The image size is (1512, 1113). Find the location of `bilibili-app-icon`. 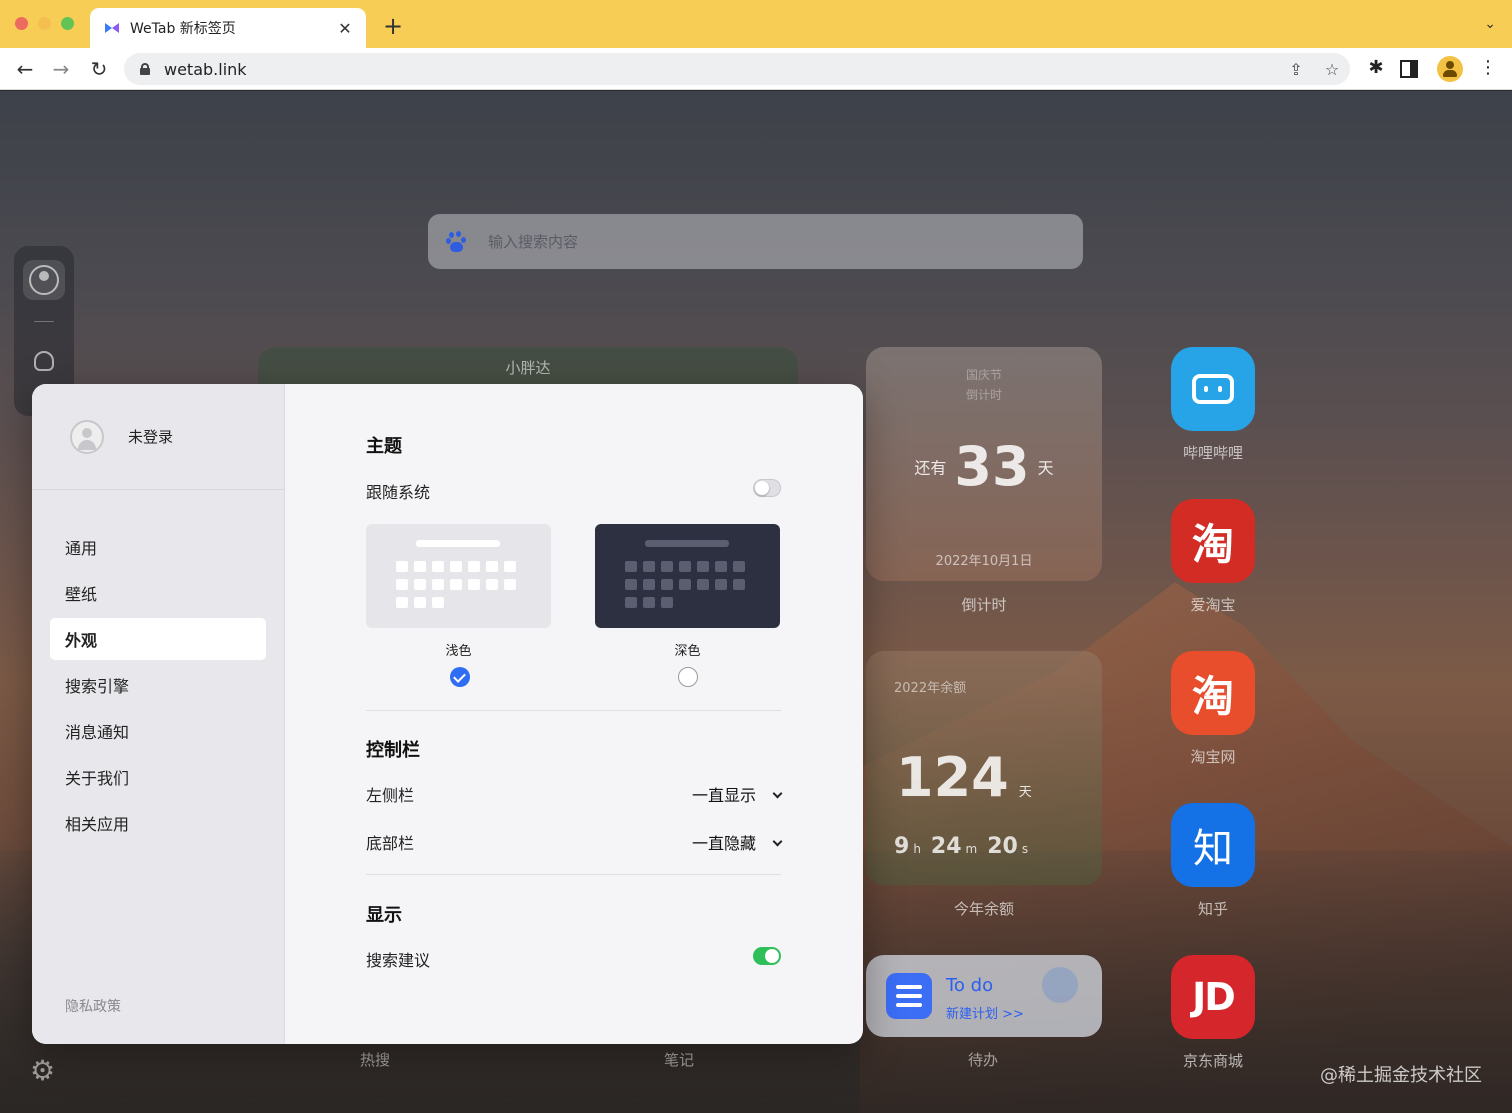

bilibili-app-icon is located at coordinates (1213, 389).